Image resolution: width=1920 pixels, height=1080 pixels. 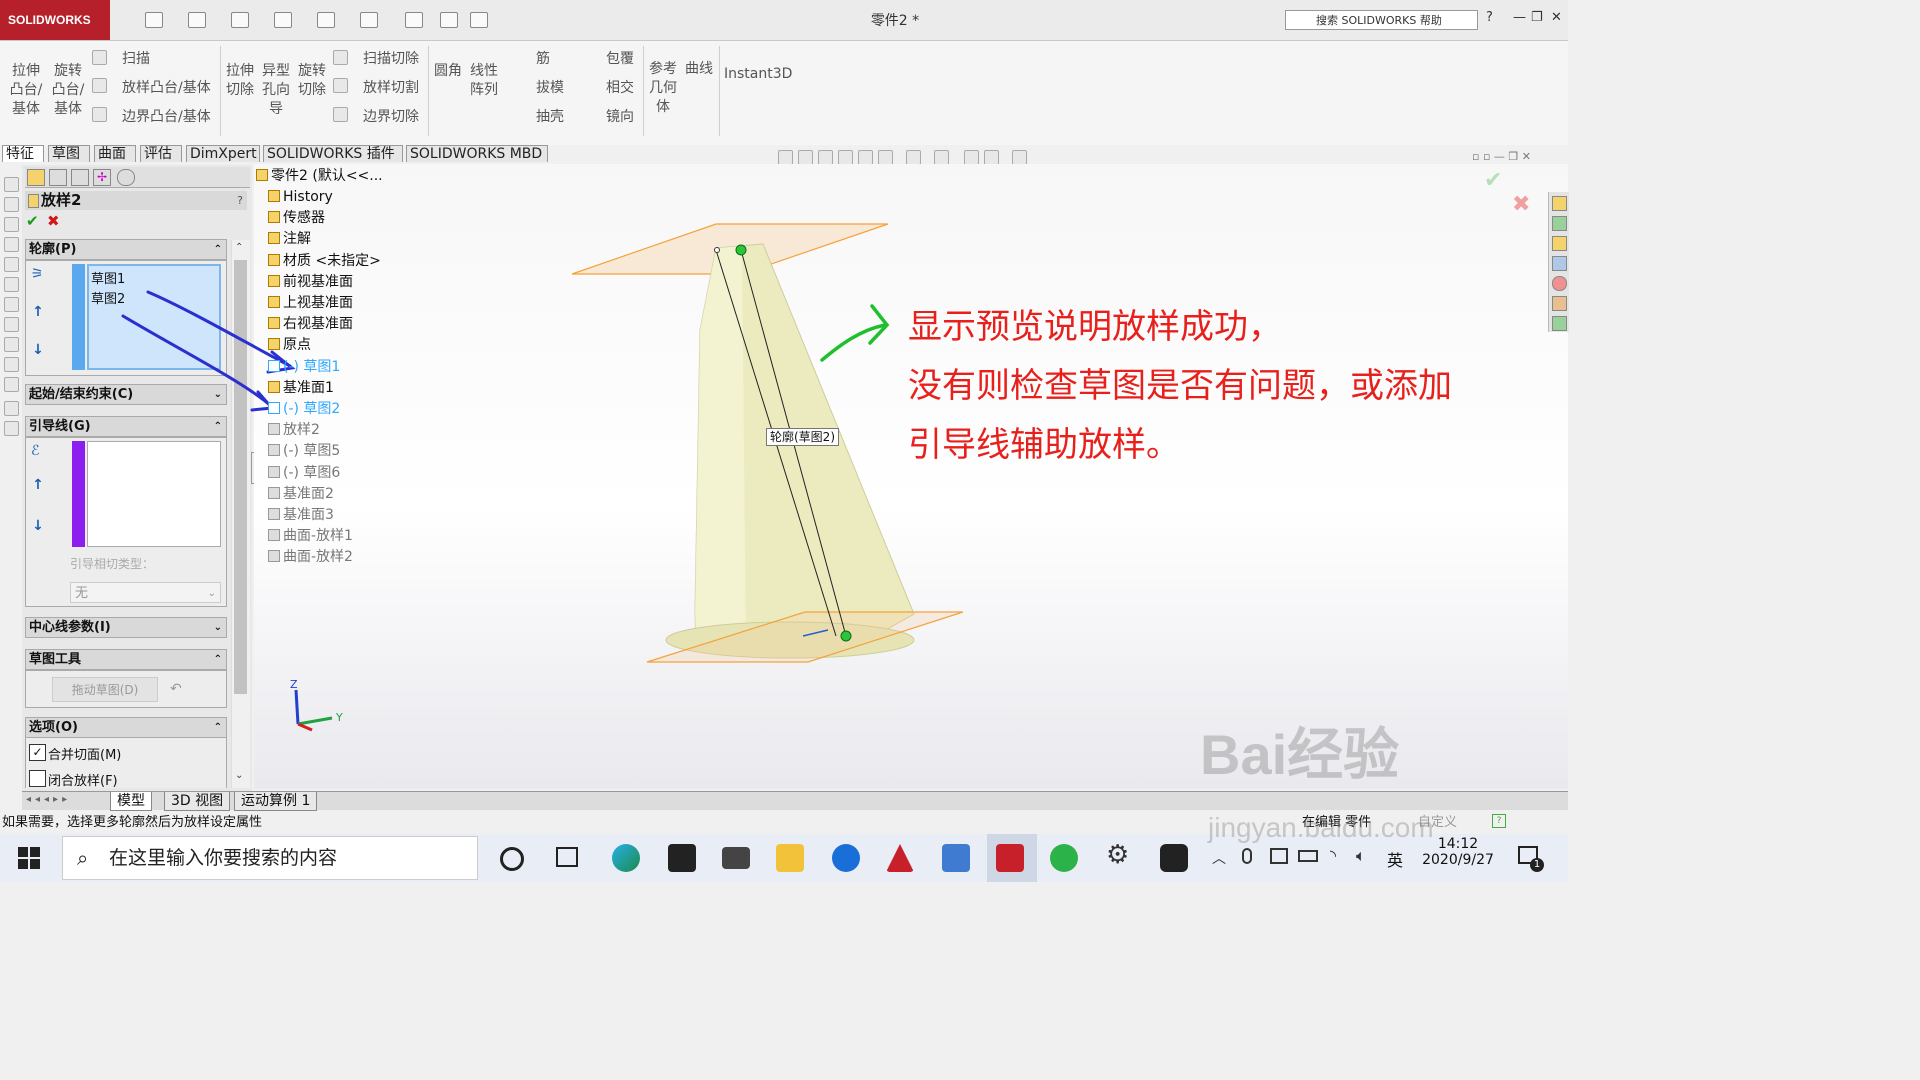 I want to click on tree-item: 基准面3, so click(x=301, y=515).